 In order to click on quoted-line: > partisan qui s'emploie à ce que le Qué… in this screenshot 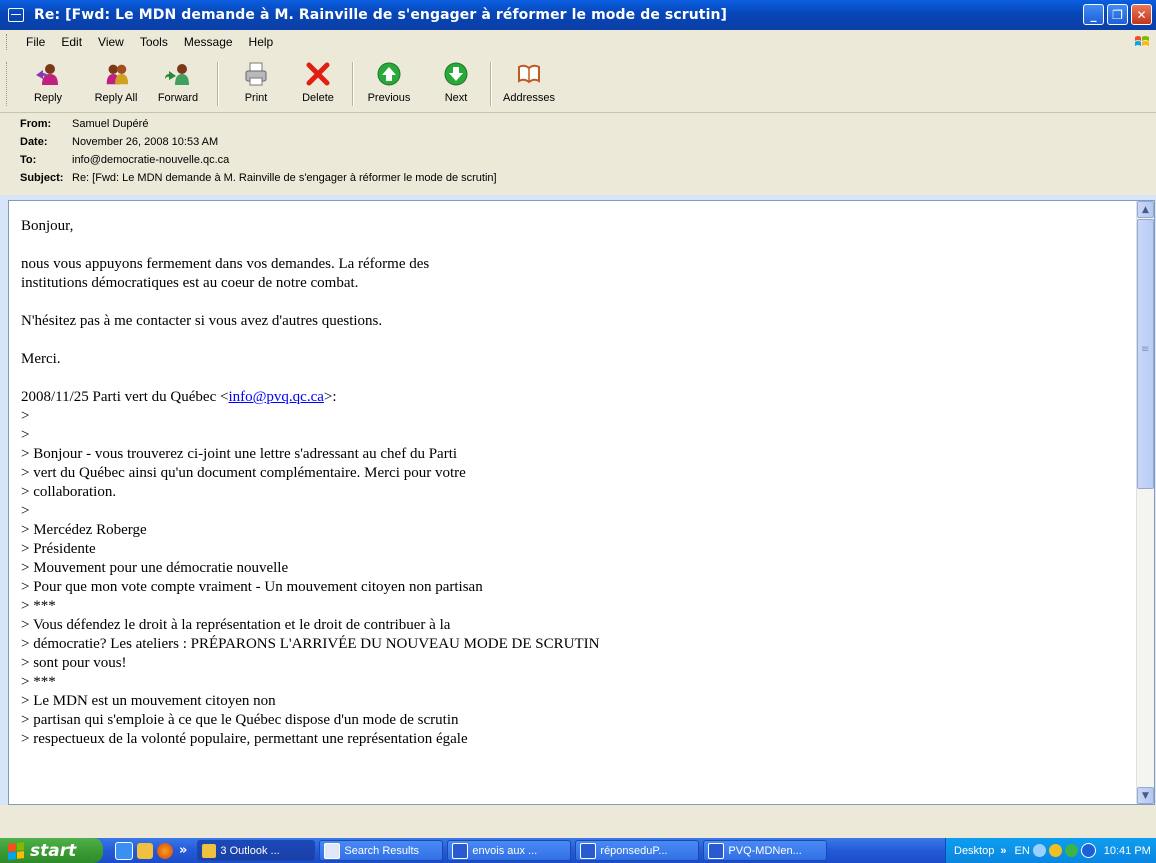, I will do `click(240, 720)`.